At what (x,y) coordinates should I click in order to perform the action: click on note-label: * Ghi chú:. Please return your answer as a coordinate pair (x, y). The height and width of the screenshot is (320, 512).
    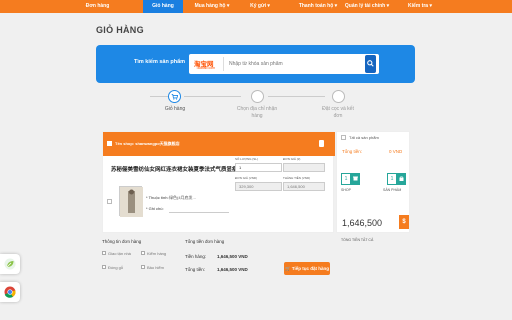
    Looking at the image, I should click on (155, 208).